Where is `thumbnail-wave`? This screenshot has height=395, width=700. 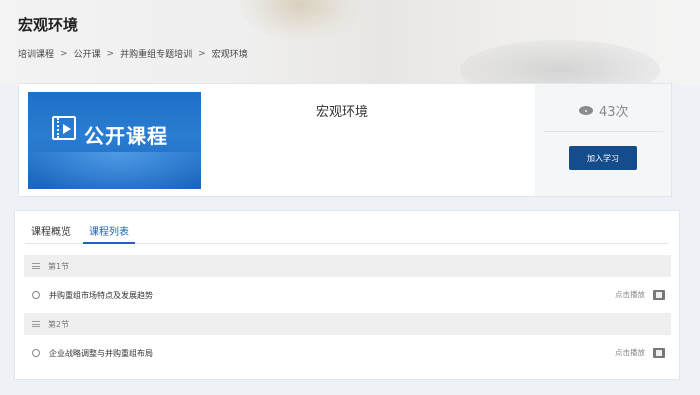 thumbnail-wave is located at coordinates (114, 170).